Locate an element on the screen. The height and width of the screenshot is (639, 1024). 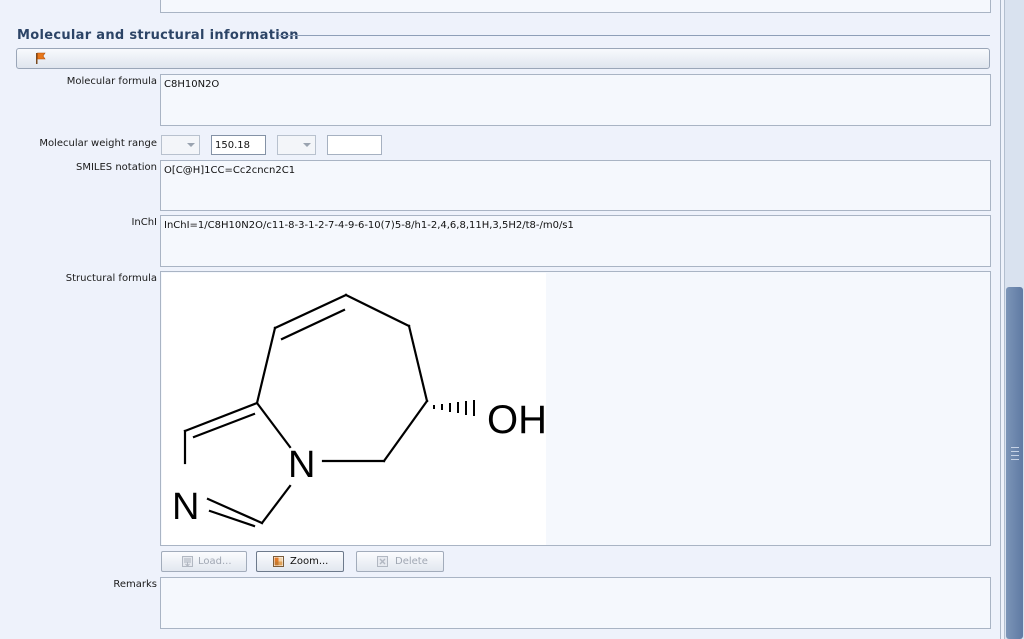
previous-field is located at coordinates (575, 6).